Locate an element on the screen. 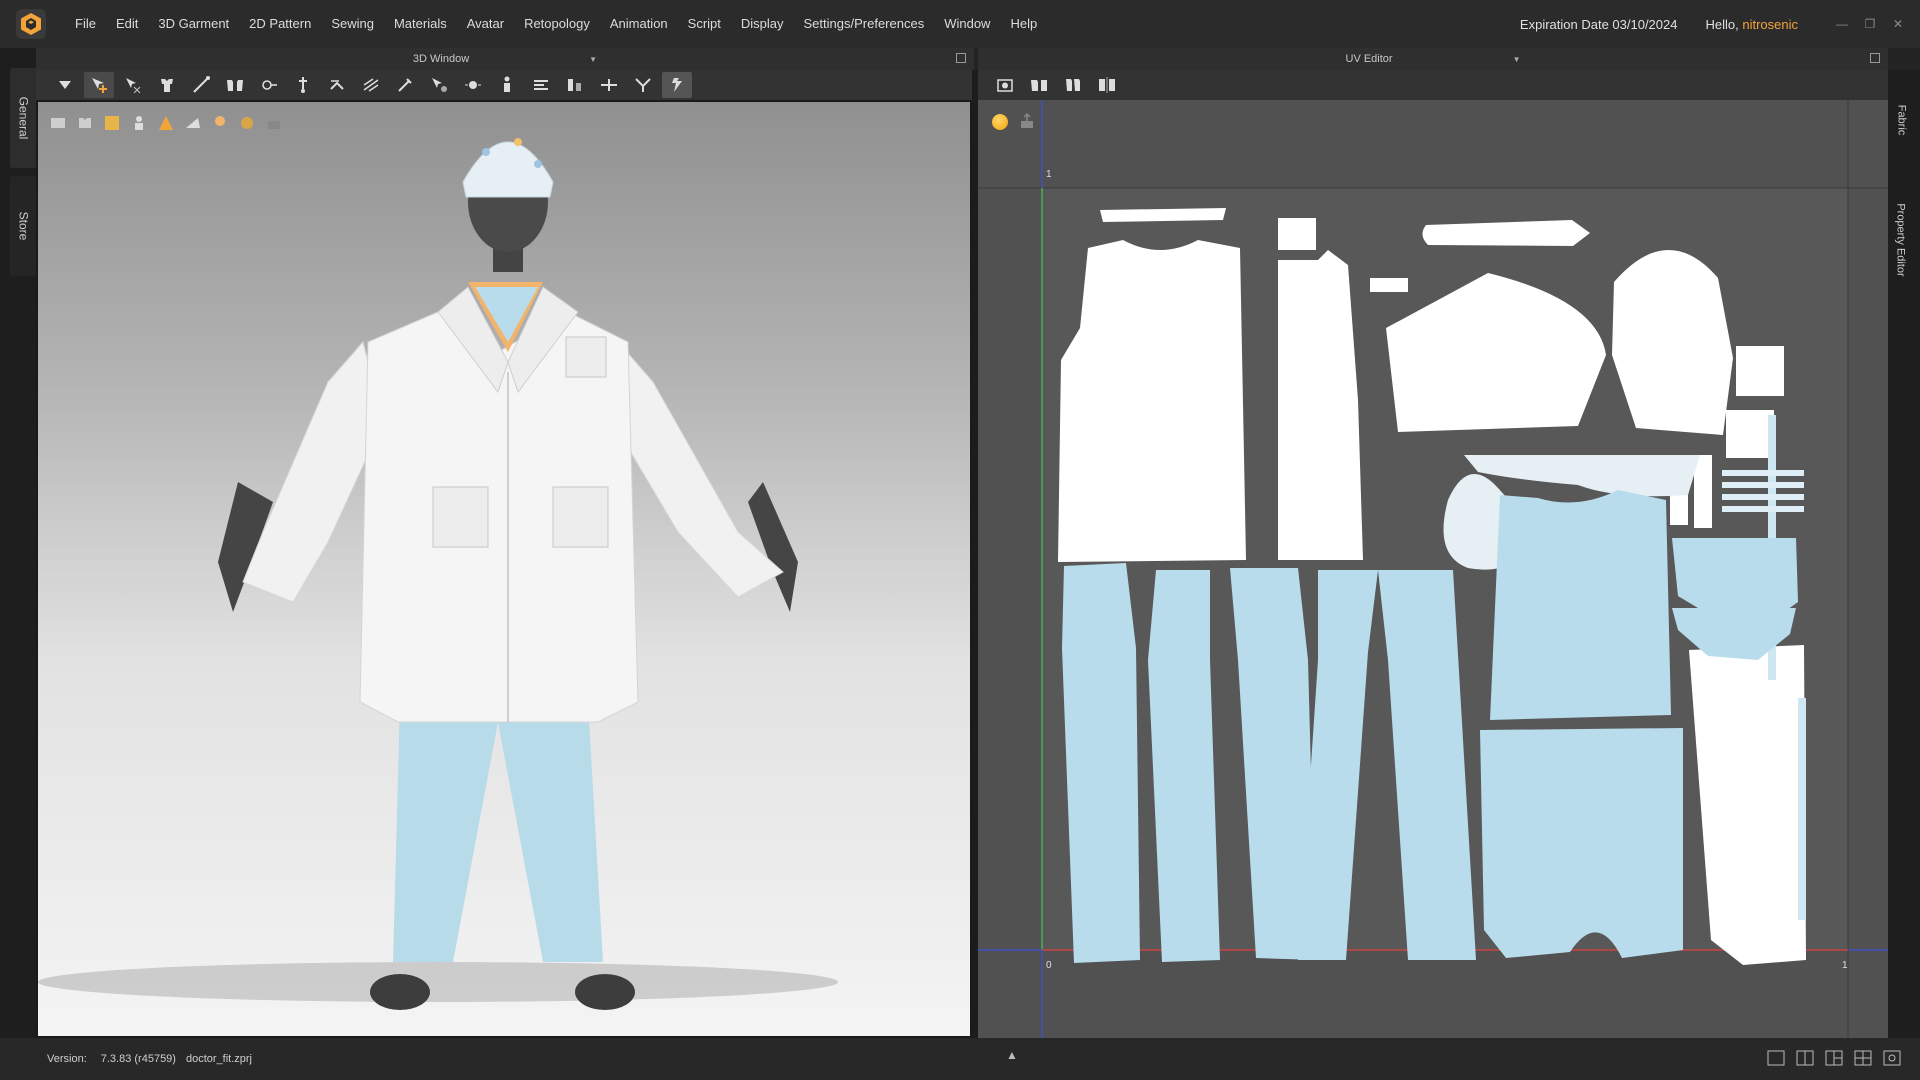  tab-property-editor: Property Editor is located at coordinates (1901, 240).